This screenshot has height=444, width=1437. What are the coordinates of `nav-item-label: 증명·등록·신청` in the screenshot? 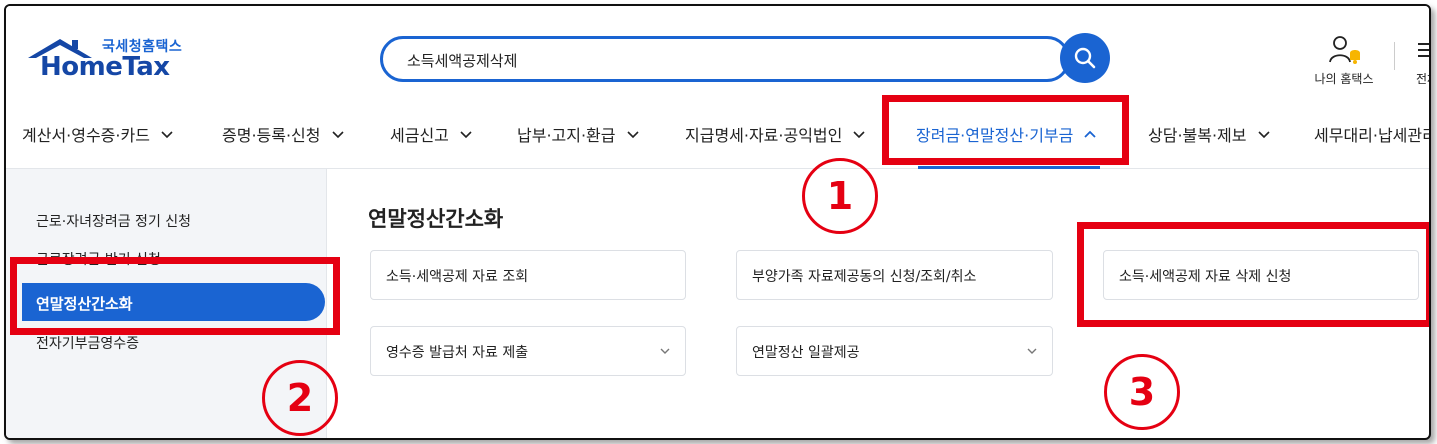 It's located at (271, 135).